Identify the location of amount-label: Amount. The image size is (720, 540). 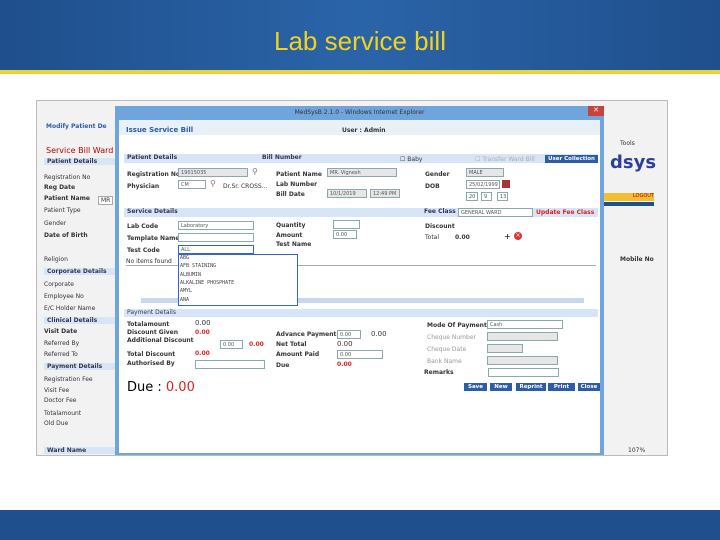
(289, 235).